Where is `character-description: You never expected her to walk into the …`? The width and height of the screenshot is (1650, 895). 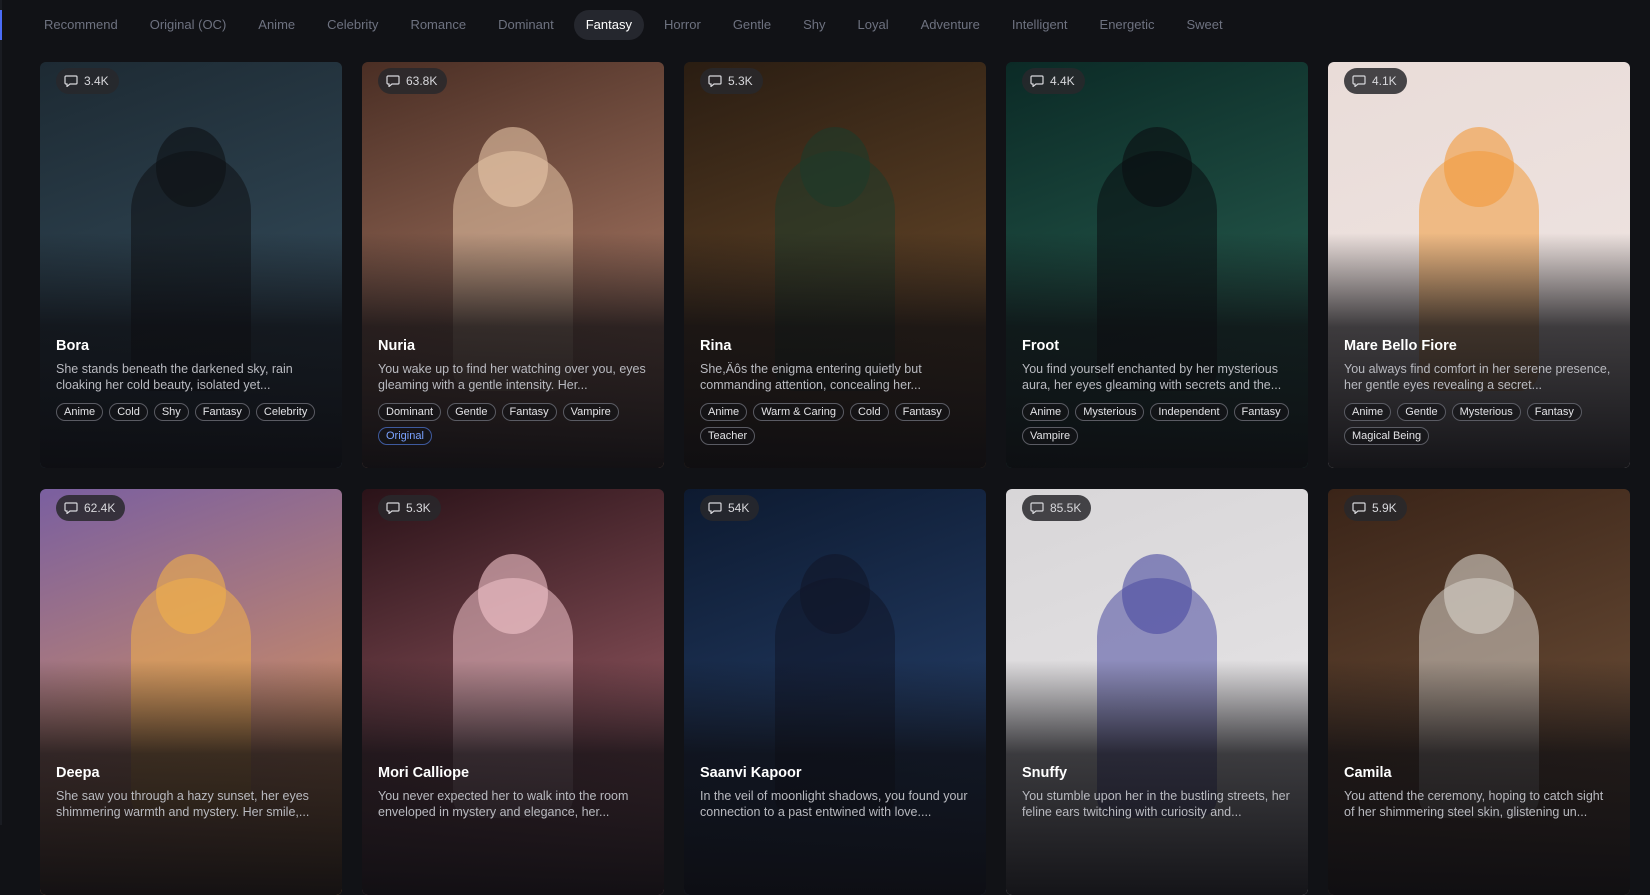 character-description: You never expected her to walk into the … is located at coordinates (503, 804).